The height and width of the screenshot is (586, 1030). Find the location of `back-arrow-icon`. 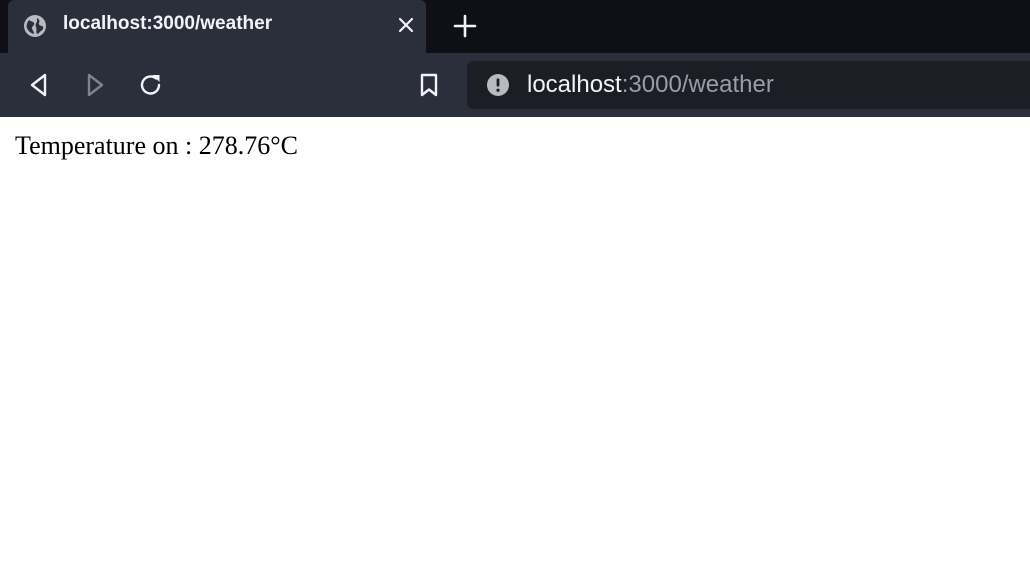

back-arrow-icon is located at coordinates (38, 85).